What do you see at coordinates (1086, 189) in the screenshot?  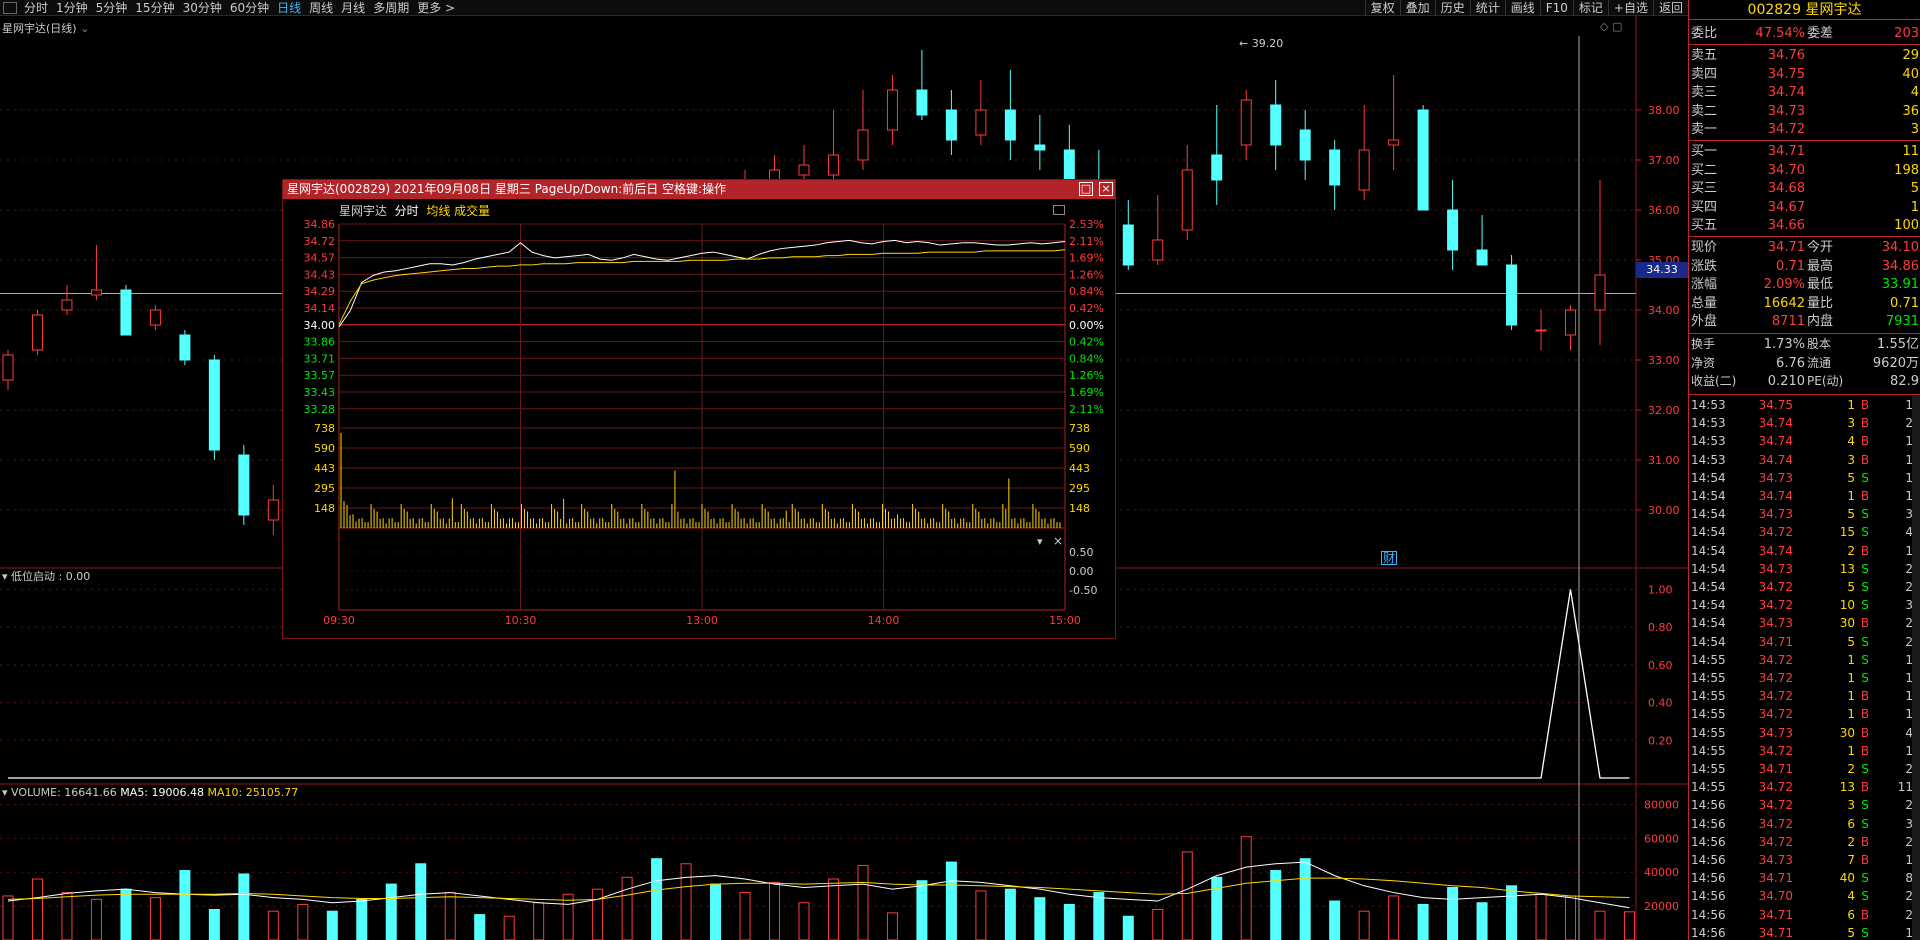 I see `maximize-icon: □` at bounding box center [1086, 189].